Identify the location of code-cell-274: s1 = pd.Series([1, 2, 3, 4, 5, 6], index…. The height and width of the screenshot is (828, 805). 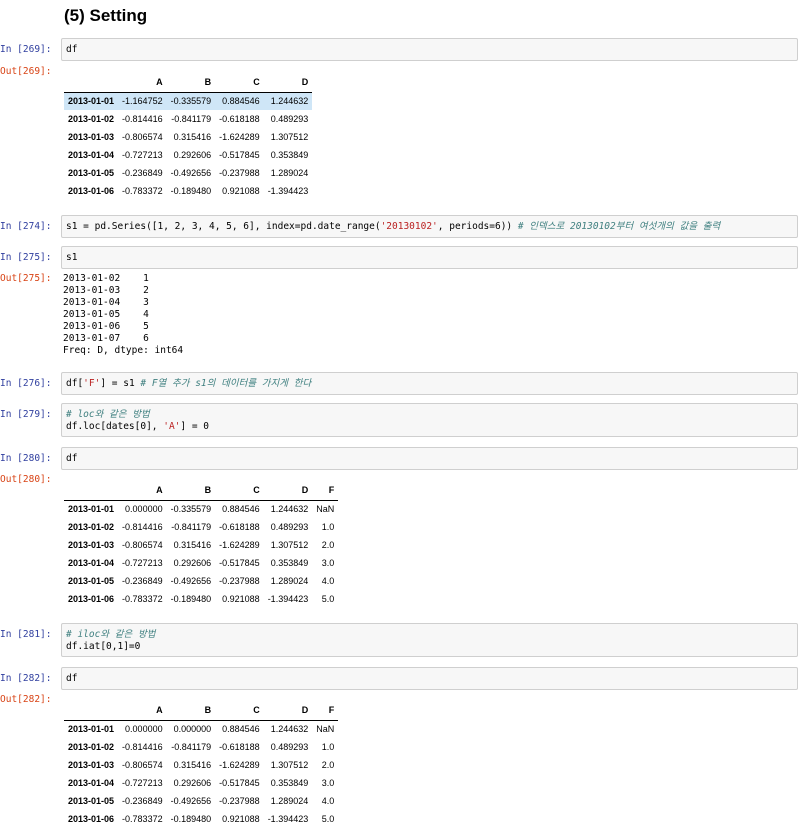
(429, 226).